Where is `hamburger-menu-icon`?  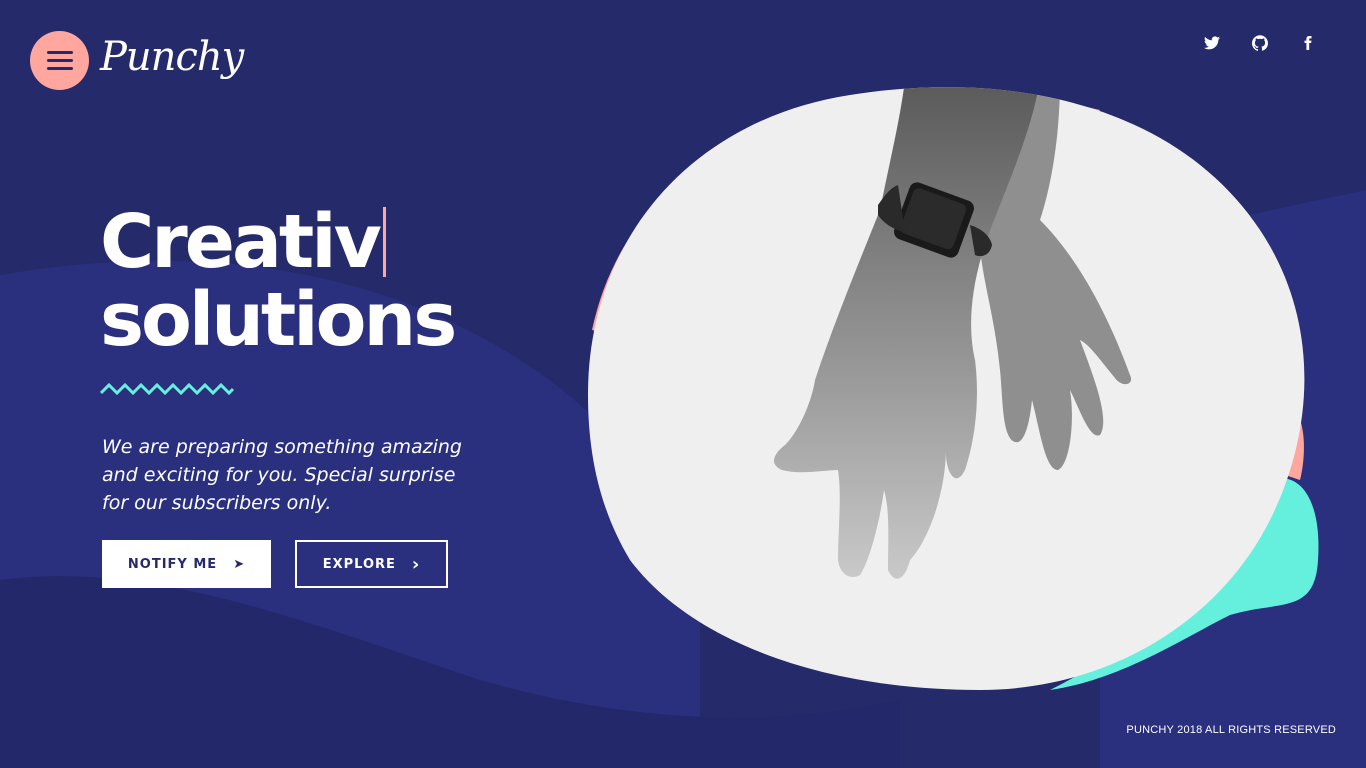 hamburger-menu-icon is located at coordinates (59, 60).